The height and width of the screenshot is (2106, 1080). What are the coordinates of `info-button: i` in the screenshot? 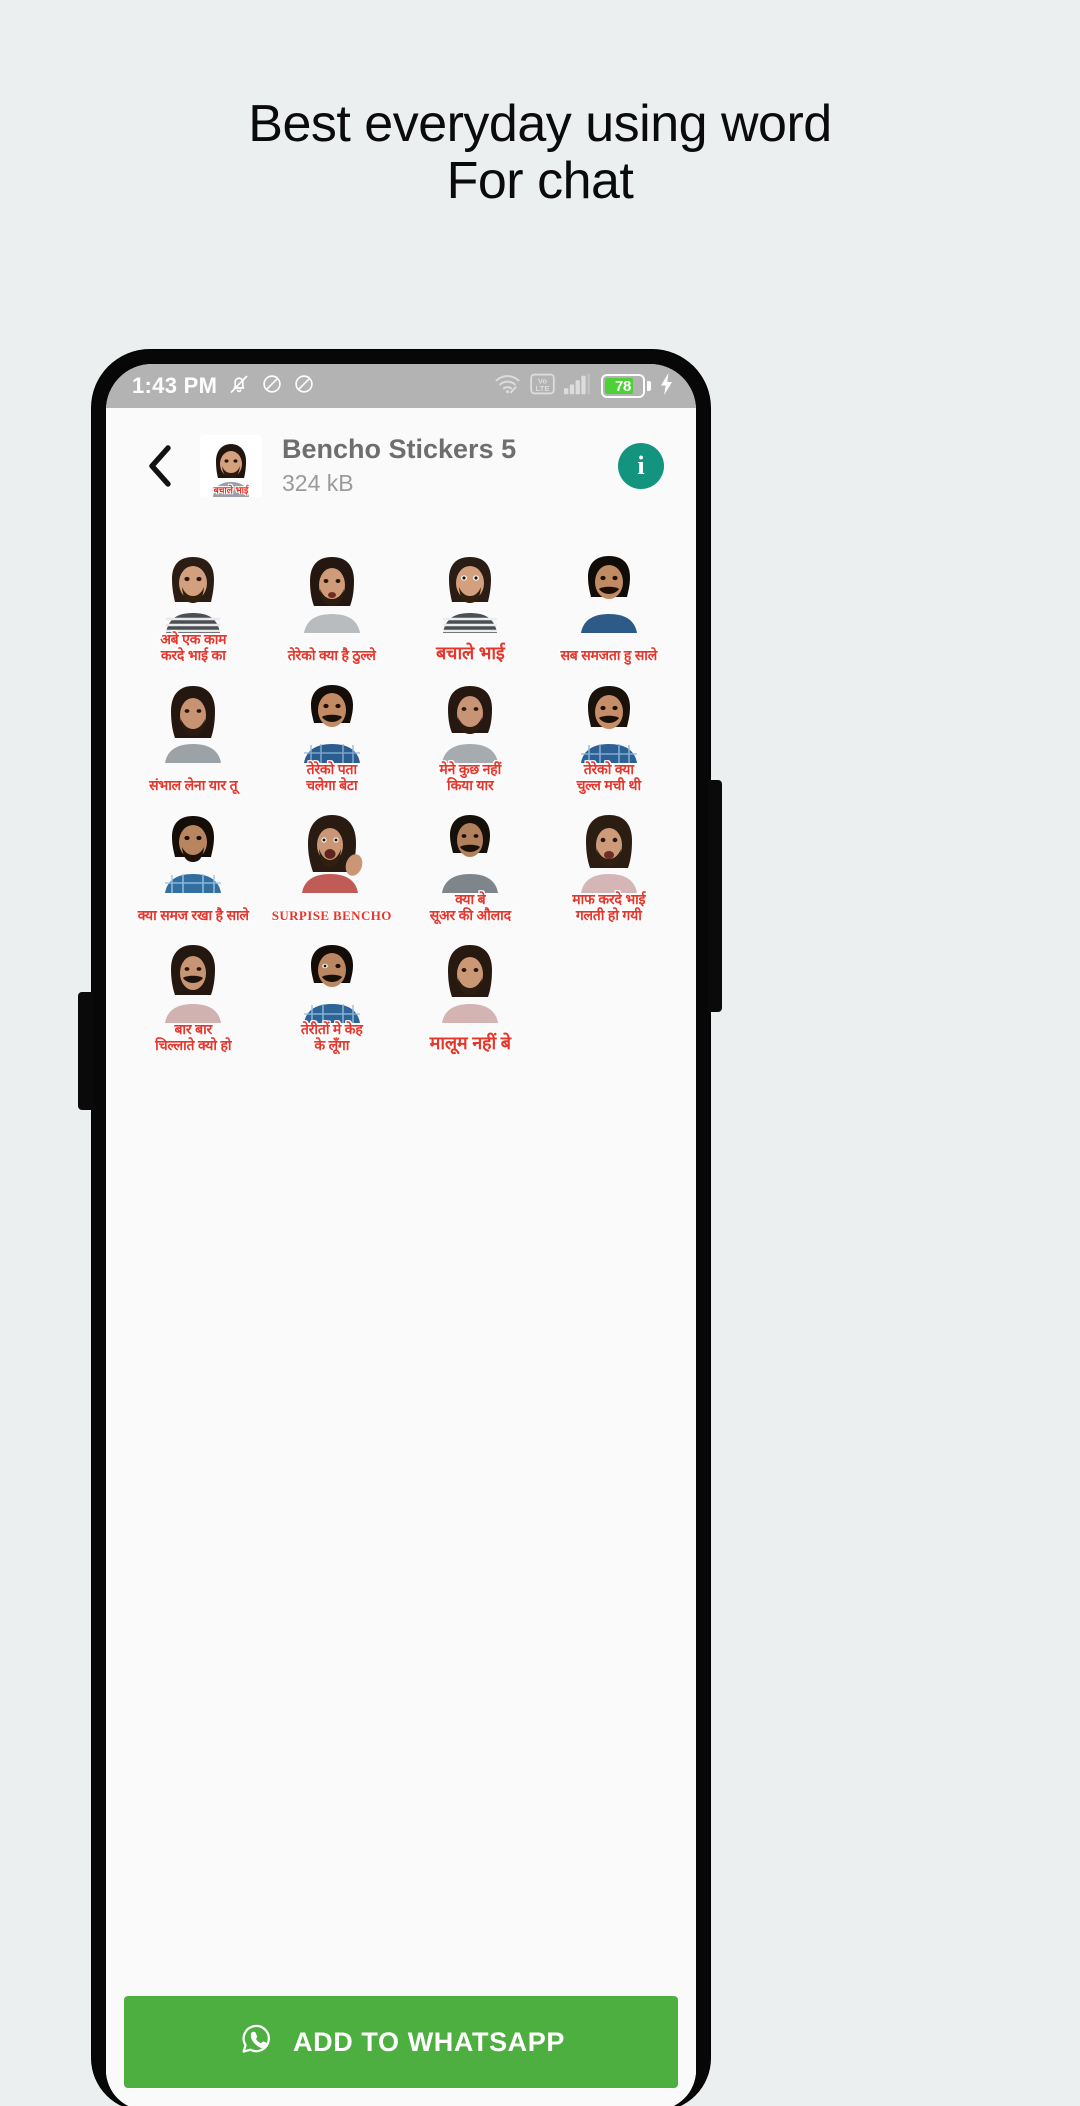 It's located at (641, 465).